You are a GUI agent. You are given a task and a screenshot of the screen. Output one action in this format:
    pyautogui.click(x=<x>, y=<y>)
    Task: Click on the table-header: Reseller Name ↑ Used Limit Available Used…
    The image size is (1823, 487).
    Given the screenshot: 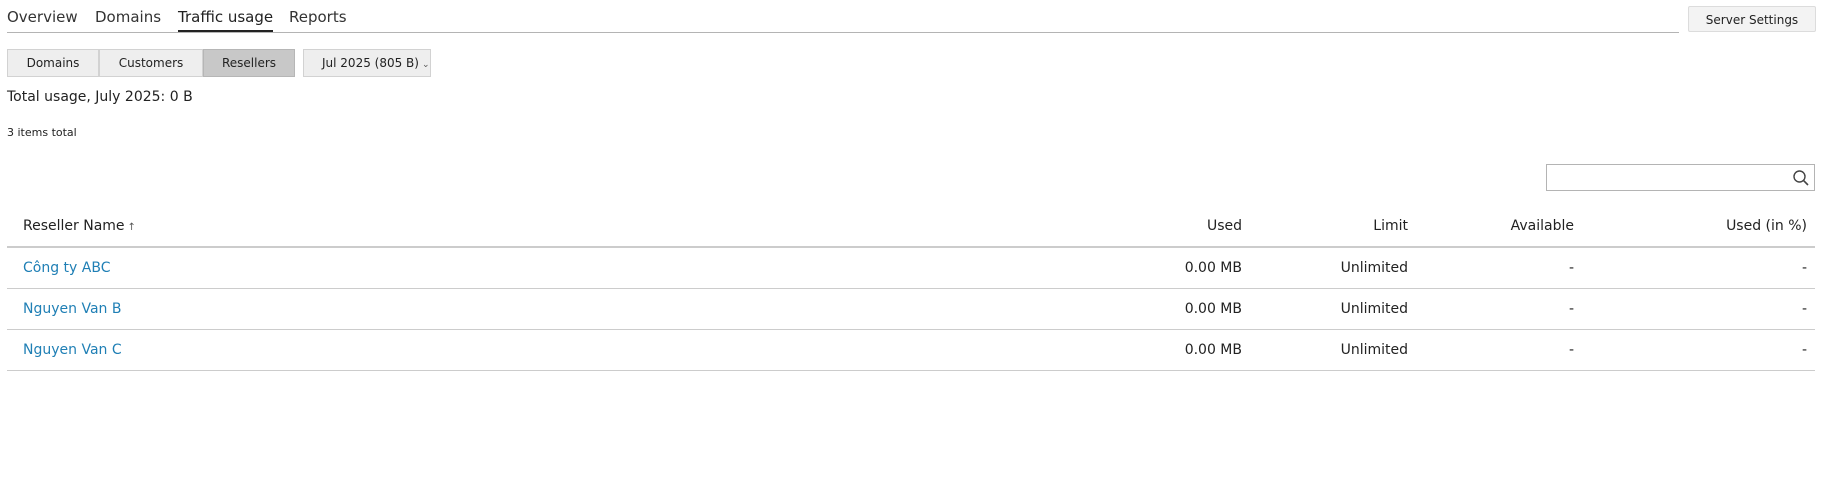 What is the action you would take?
    pyautogui.click(x=911, y=228)
    